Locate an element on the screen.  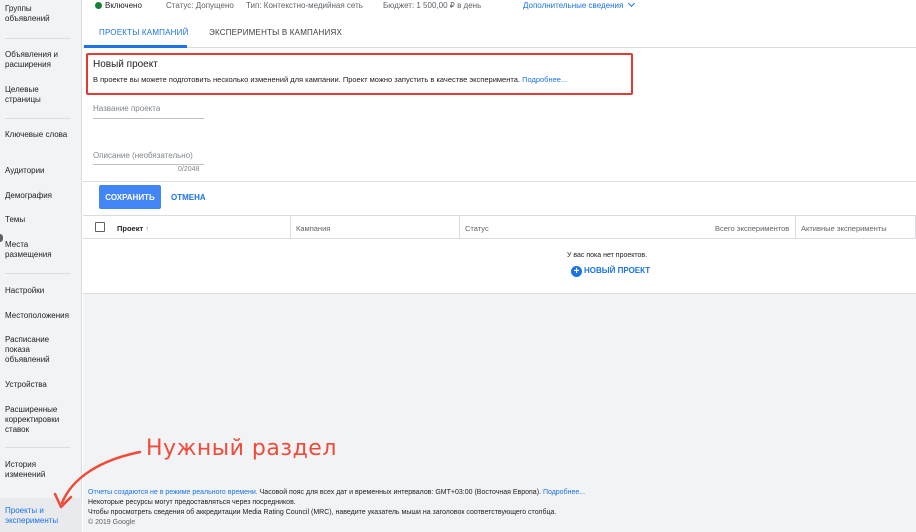
project-name-field: Название проекта is located at coordinates (126, 108).